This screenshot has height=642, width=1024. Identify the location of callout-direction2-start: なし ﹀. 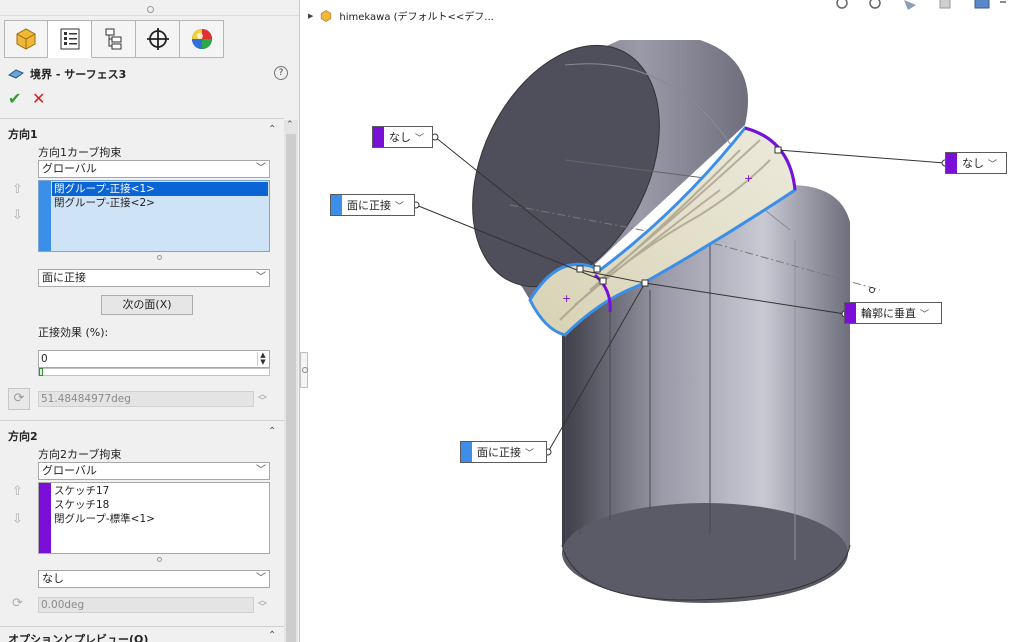
(402, 137).